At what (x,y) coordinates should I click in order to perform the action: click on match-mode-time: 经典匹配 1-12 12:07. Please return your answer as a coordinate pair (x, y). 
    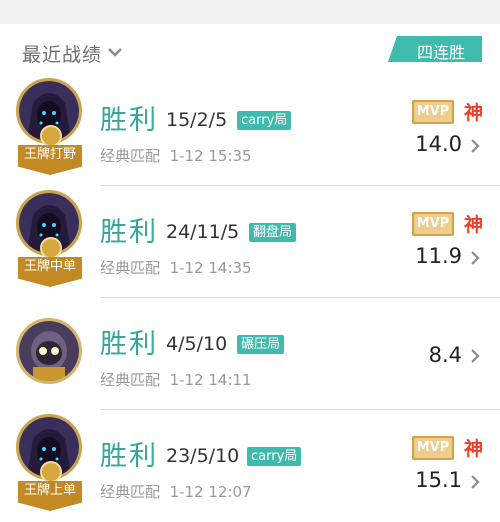
    Looking at the image, I should click on (176, 491).